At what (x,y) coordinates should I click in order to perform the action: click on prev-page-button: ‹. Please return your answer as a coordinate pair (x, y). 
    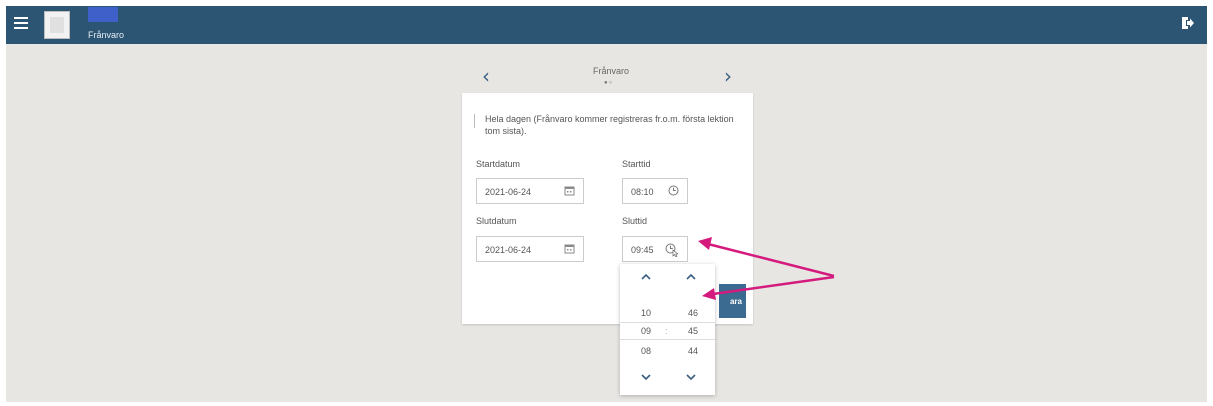
    Looking at the image, I should click on (486, 76).